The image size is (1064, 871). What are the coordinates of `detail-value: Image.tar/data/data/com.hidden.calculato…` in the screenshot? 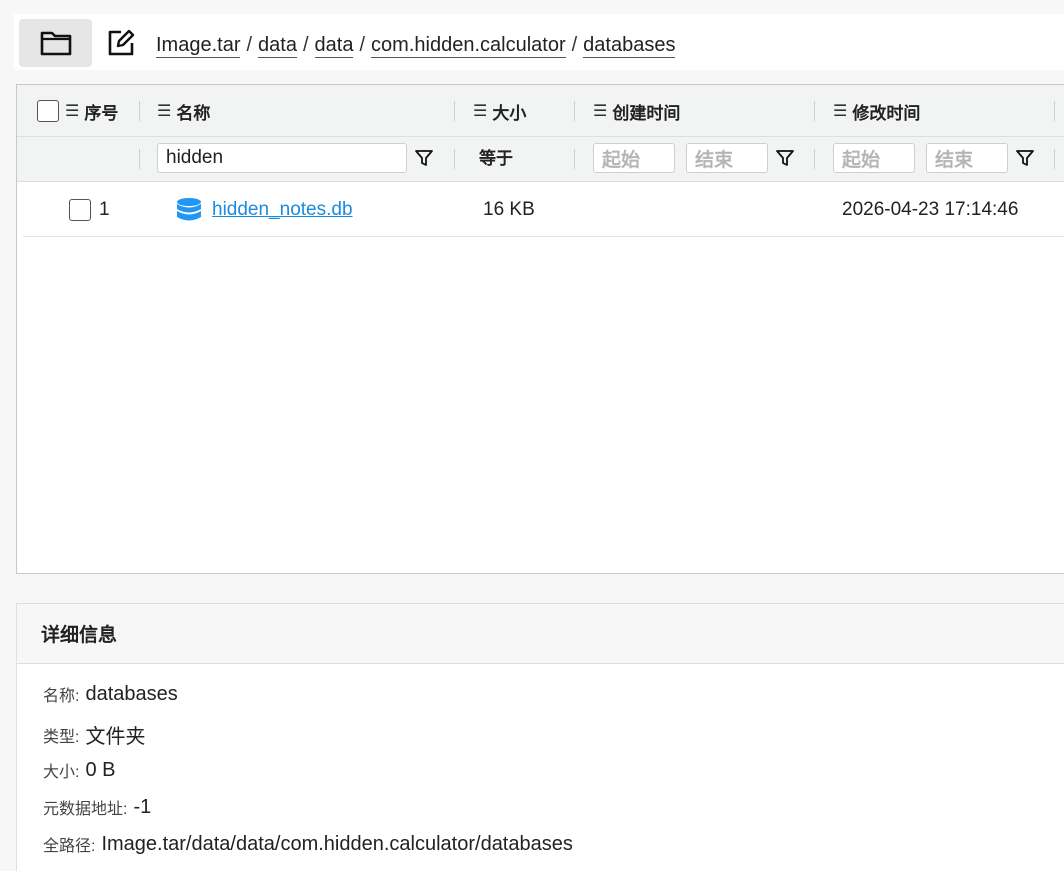 It's located at (337, 843).